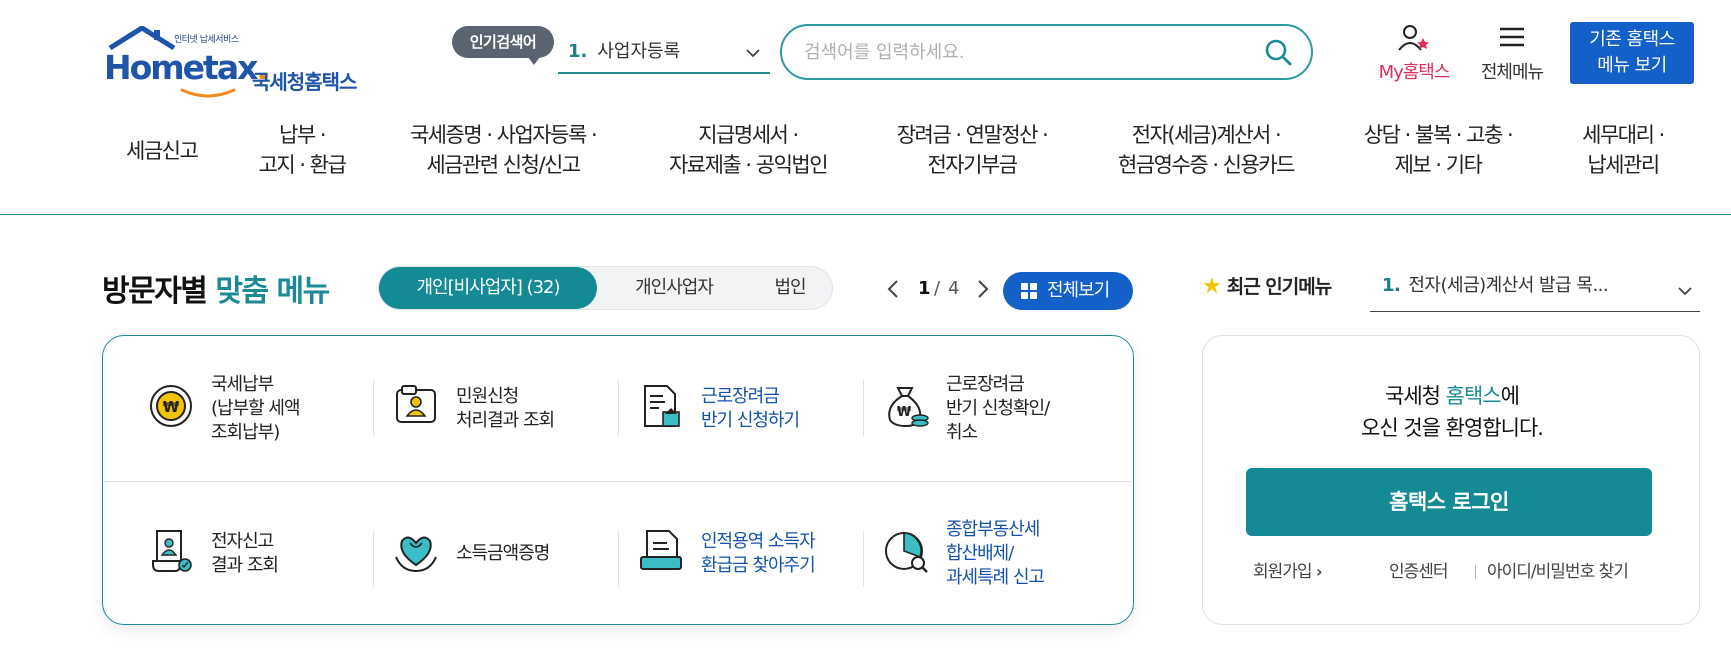 The image size is (1731, 652). Describe the element at coordinates (172, 551) in the screenshot. I see `e-filing-result-icon` at that location.